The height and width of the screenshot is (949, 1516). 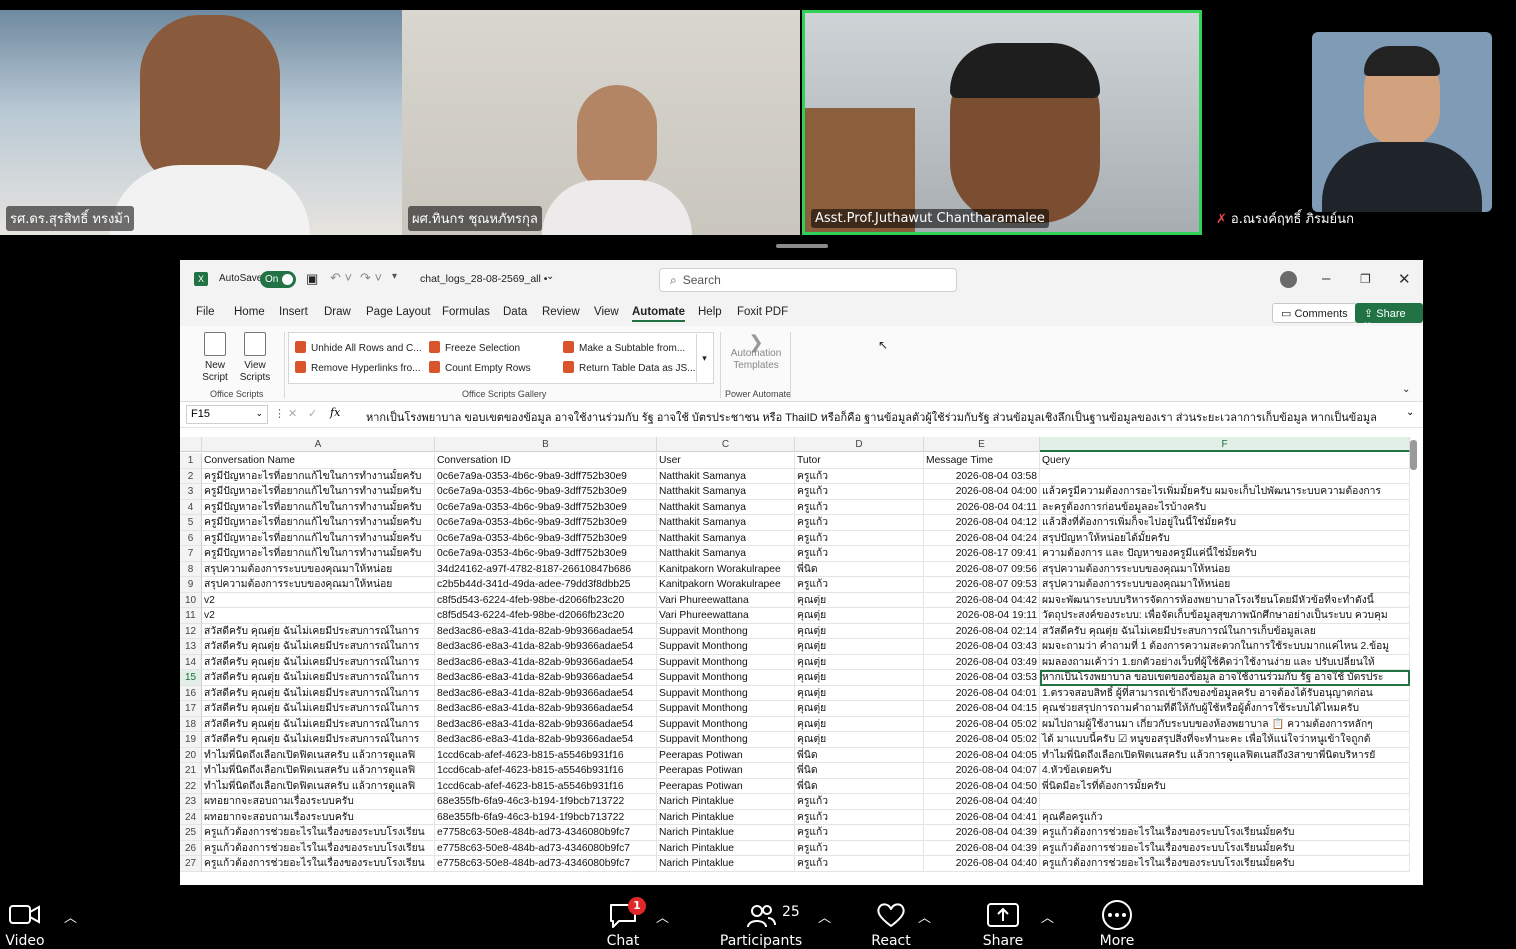 I want to click on table-cell: 2026-08-04 04:15, so click(x=982, y=709).